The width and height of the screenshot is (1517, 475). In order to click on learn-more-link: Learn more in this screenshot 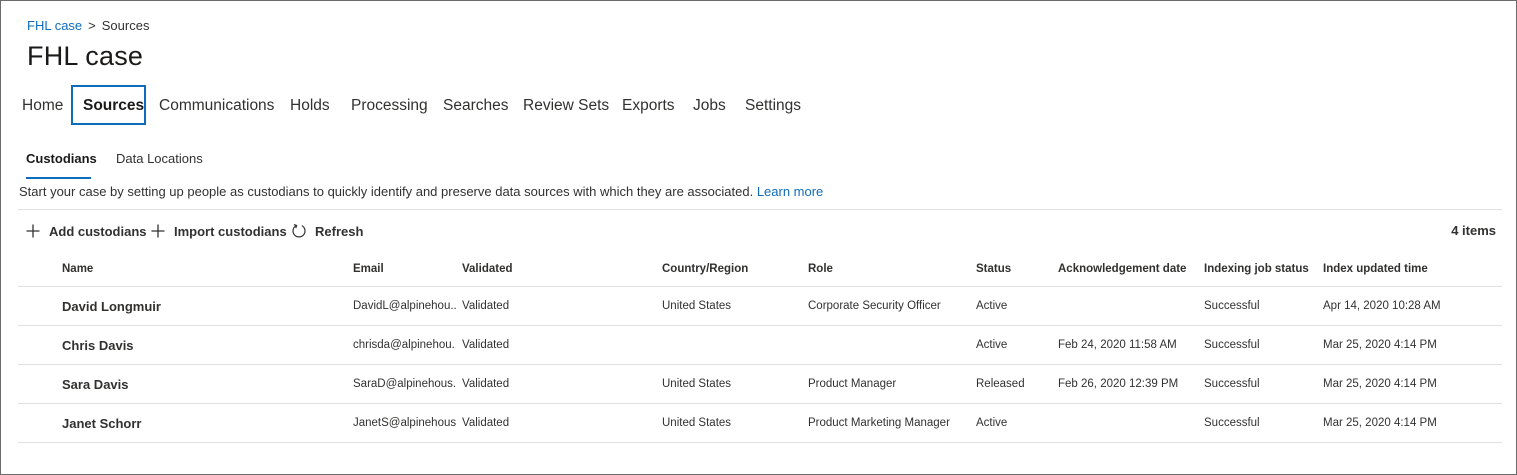, I will do `click(790, 191)`.